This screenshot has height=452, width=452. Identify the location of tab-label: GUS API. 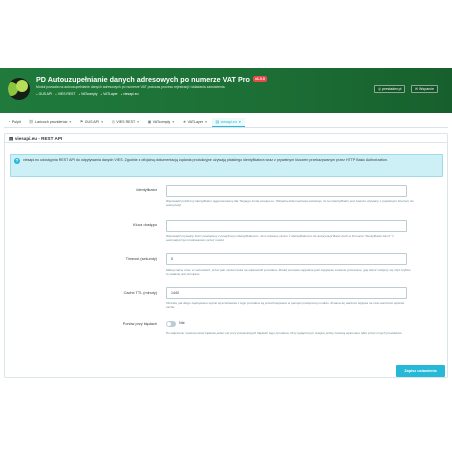
(92, 122).